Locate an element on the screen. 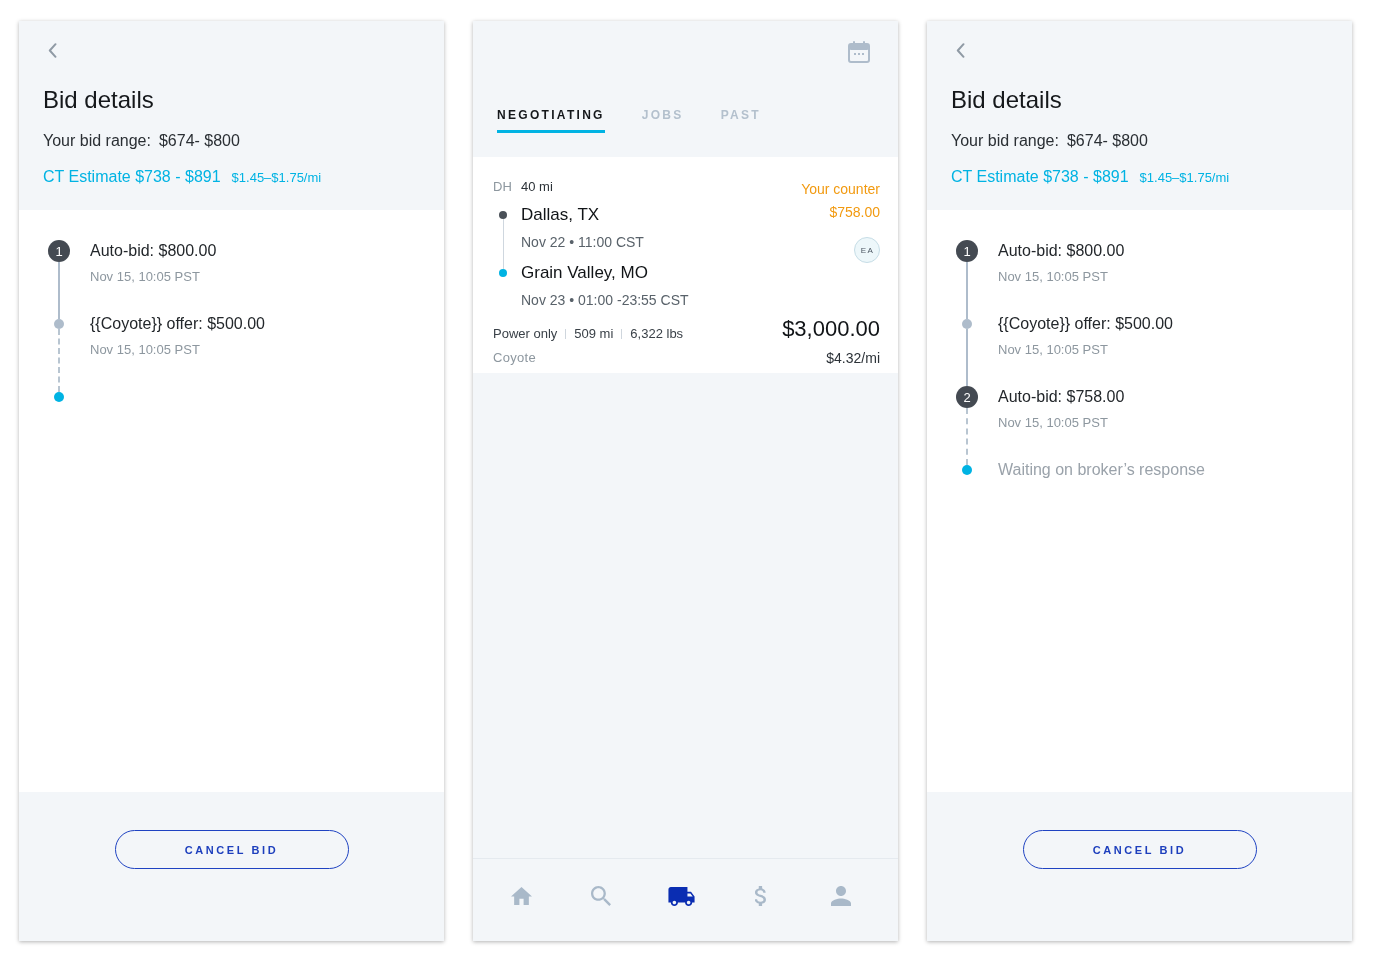  search-icon is located at coordinates (601, 896).